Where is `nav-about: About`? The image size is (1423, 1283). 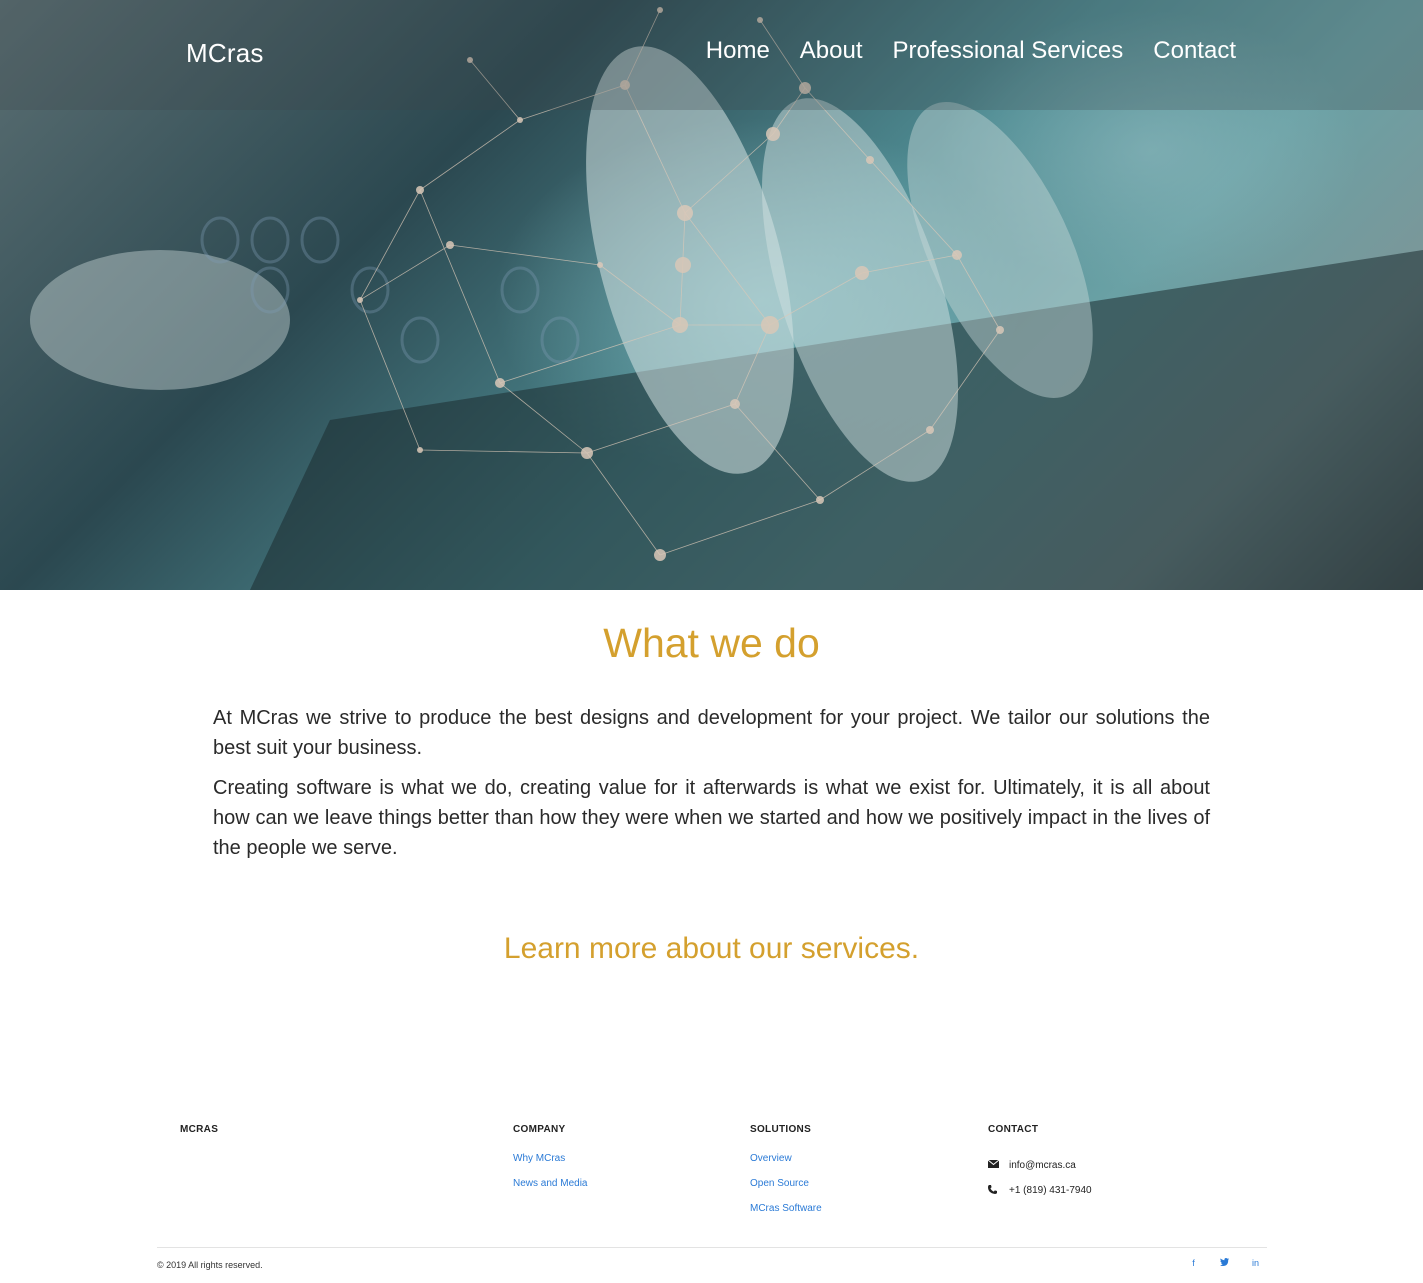 nav-about: About is located at coordinates (831, 51).